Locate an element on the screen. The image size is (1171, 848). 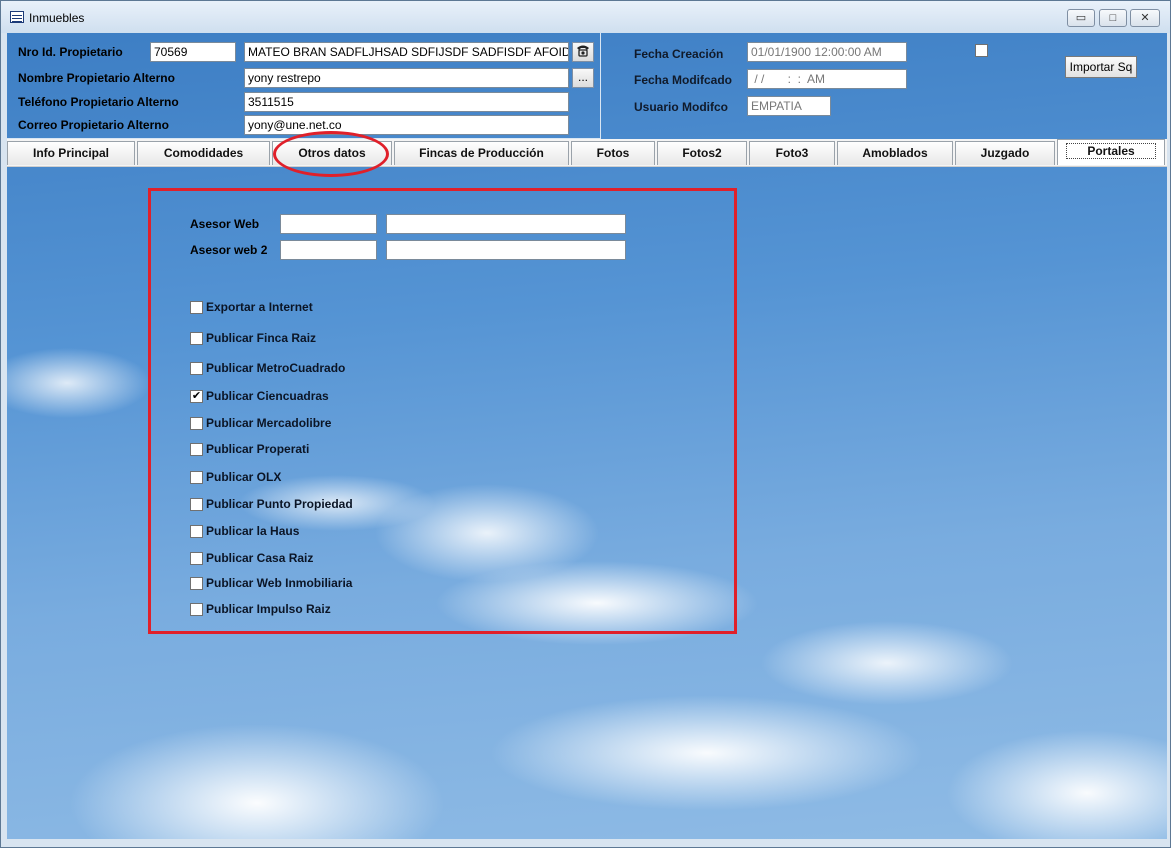
tab-portales-label: Portales is located at coordinates (1111, 151).